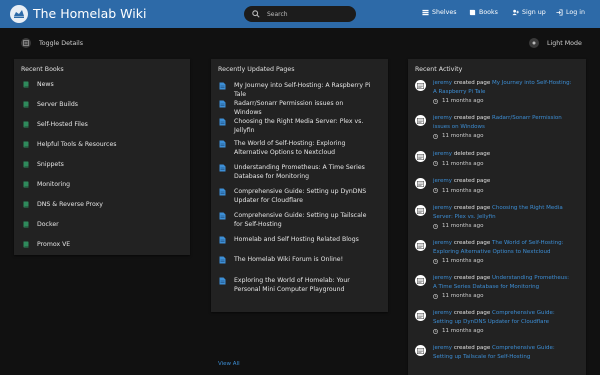 This screenshot has height=375, width=600. Describe the element at coordinates (503, 186) in the screenshot. I see `activity-text: jeremy created page 11 months ago` at that location.